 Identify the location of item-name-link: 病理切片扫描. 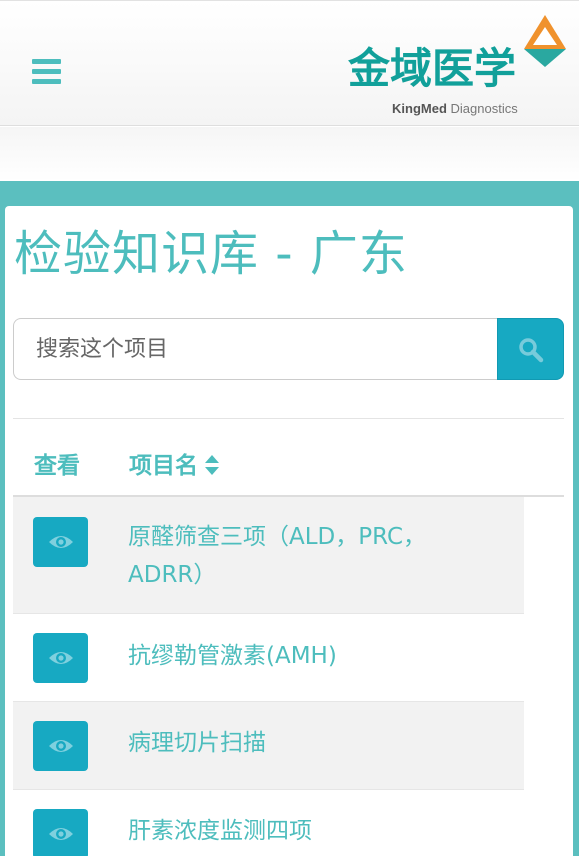
(318, 743).